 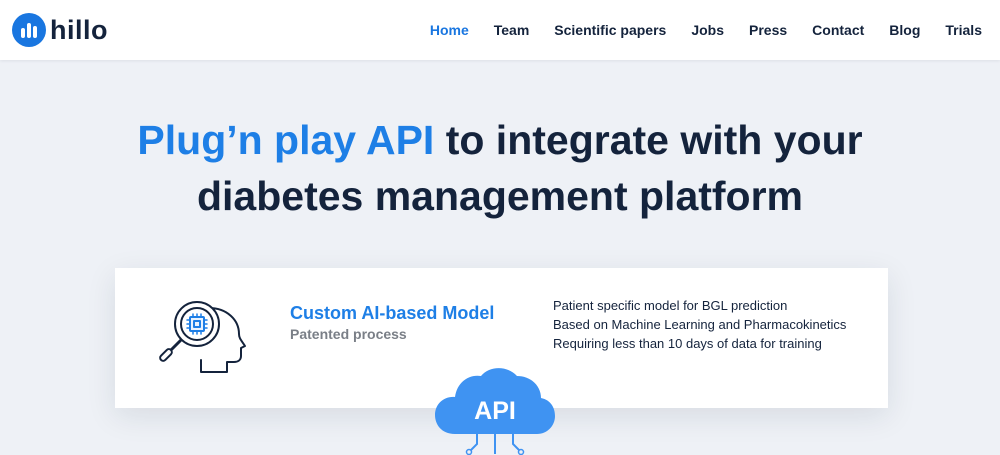 I want to click on card-subtitle: Patented process, so click(x=348, y=334).